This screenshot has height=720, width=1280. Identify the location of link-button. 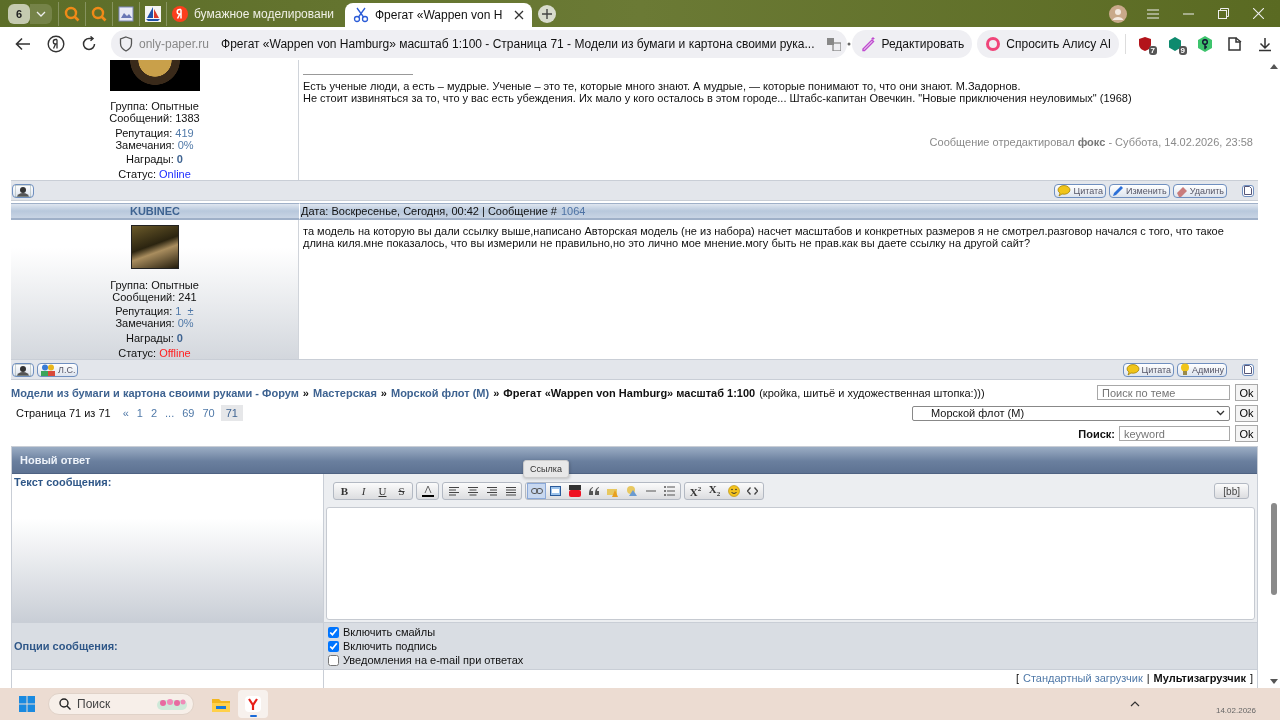
(536, 491).